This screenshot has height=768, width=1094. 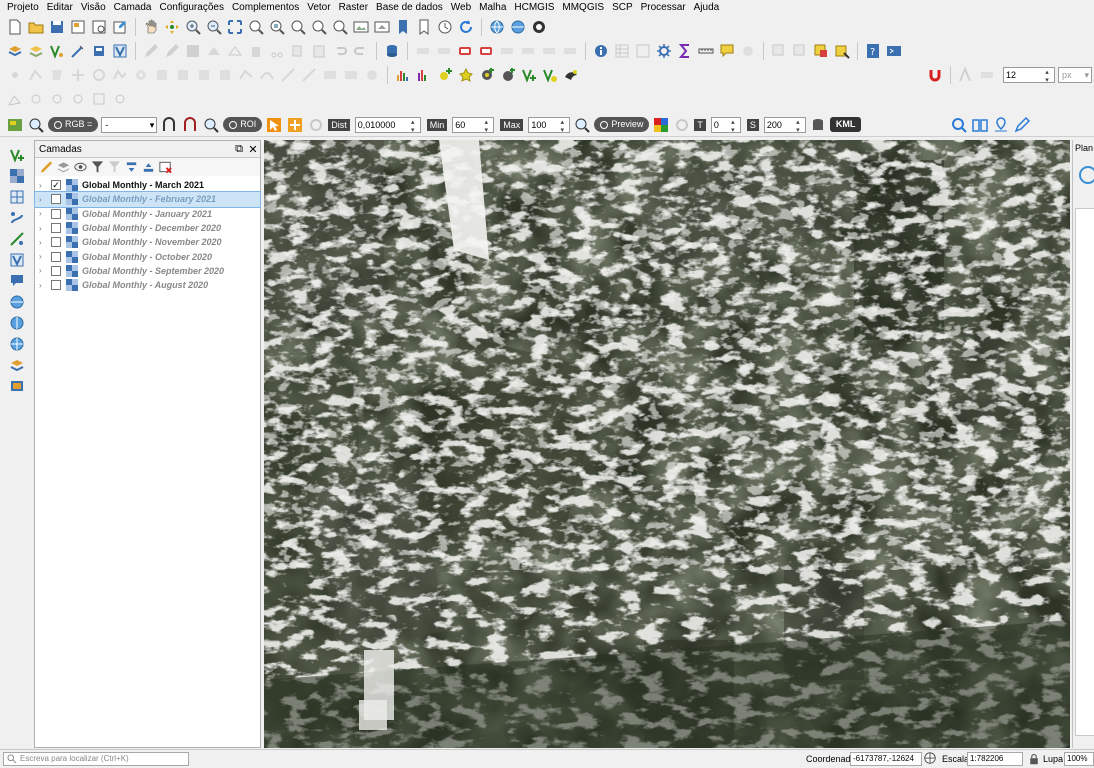 I want to click on classification-preview-icon, so click(x=661, y=125).